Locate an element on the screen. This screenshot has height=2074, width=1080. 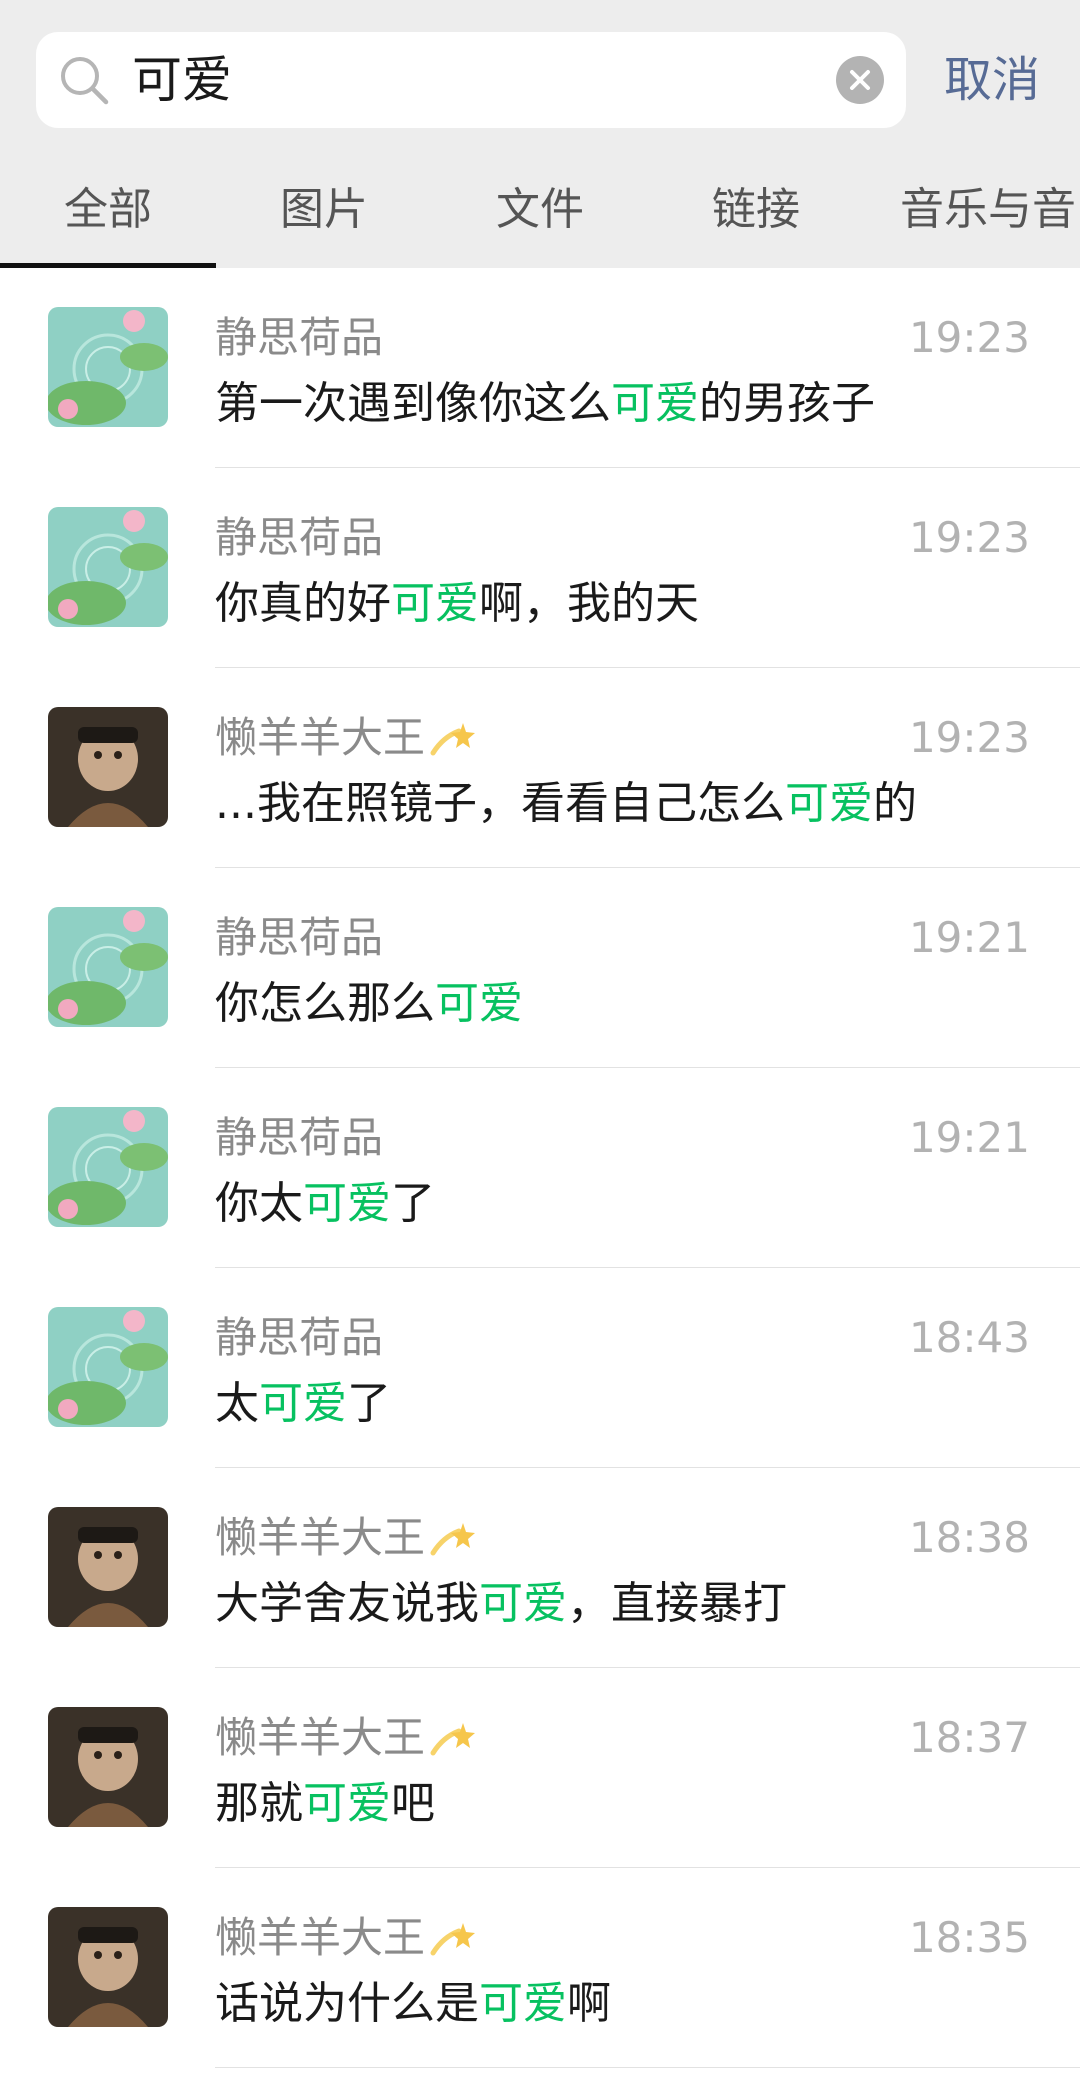
tab-files: 文件 is located at coordinates (540, 210).